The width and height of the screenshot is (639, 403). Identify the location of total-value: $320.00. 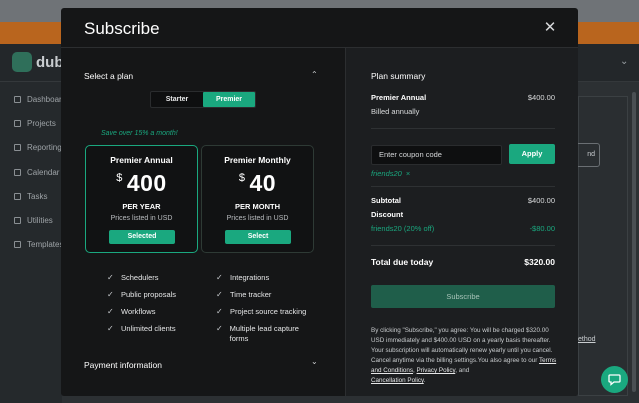
(539, 262).